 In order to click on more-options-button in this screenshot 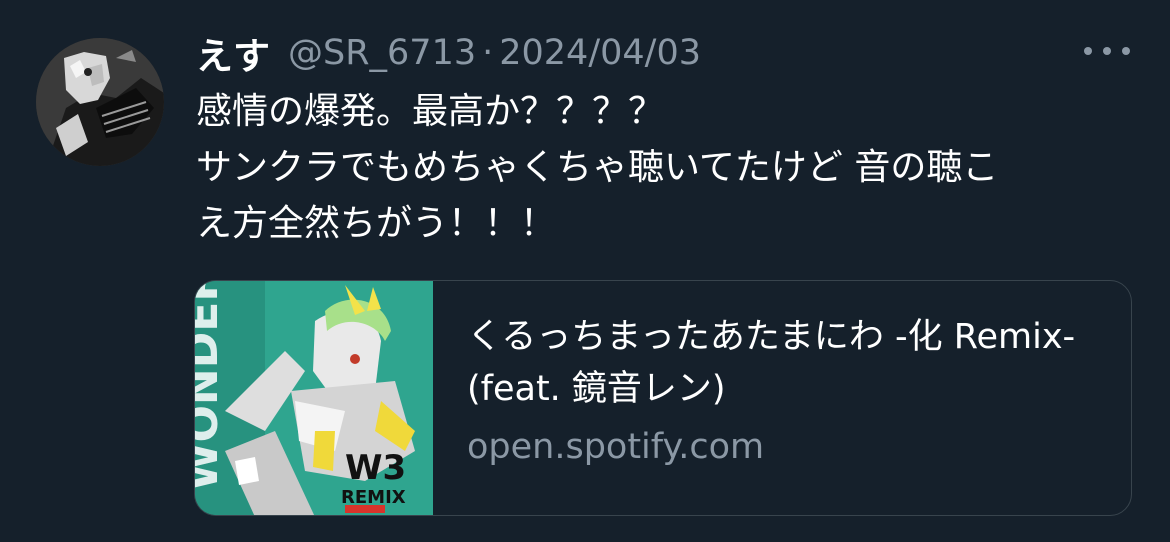, I will do `click(1107, 51)`.